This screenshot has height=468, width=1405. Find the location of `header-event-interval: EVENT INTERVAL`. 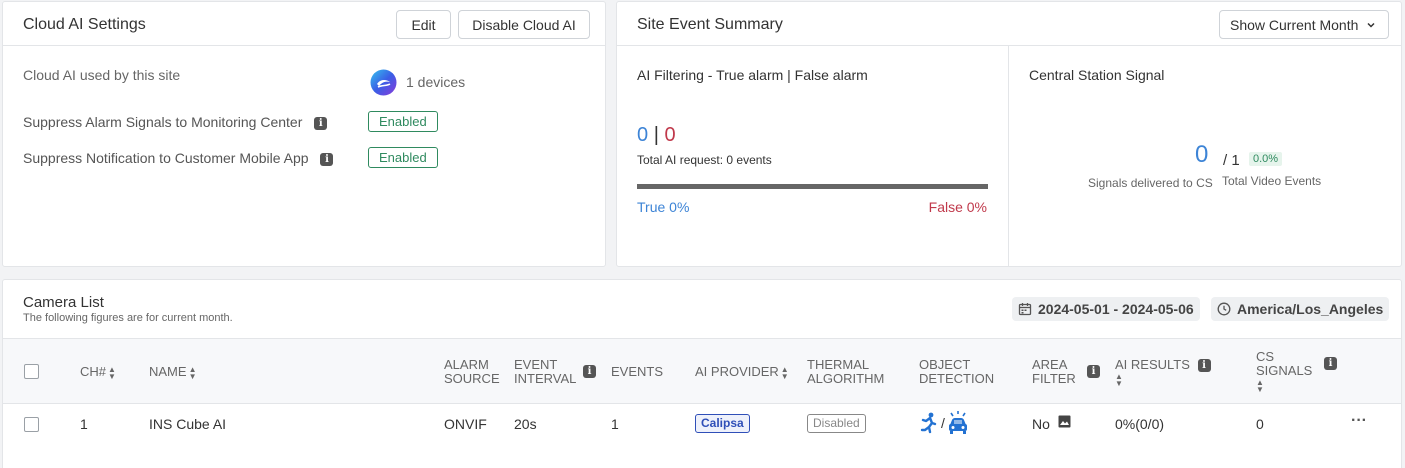

header-event-interval: EVENT INTERVAL is located at coordinates (545, 372).